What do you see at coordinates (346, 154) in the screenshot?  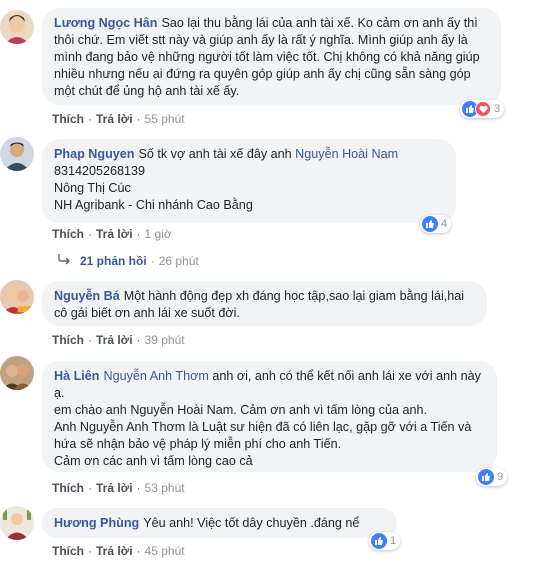 I see `mention-link: Nguyễn Hoài Nam` at bounding box center [346, 154].